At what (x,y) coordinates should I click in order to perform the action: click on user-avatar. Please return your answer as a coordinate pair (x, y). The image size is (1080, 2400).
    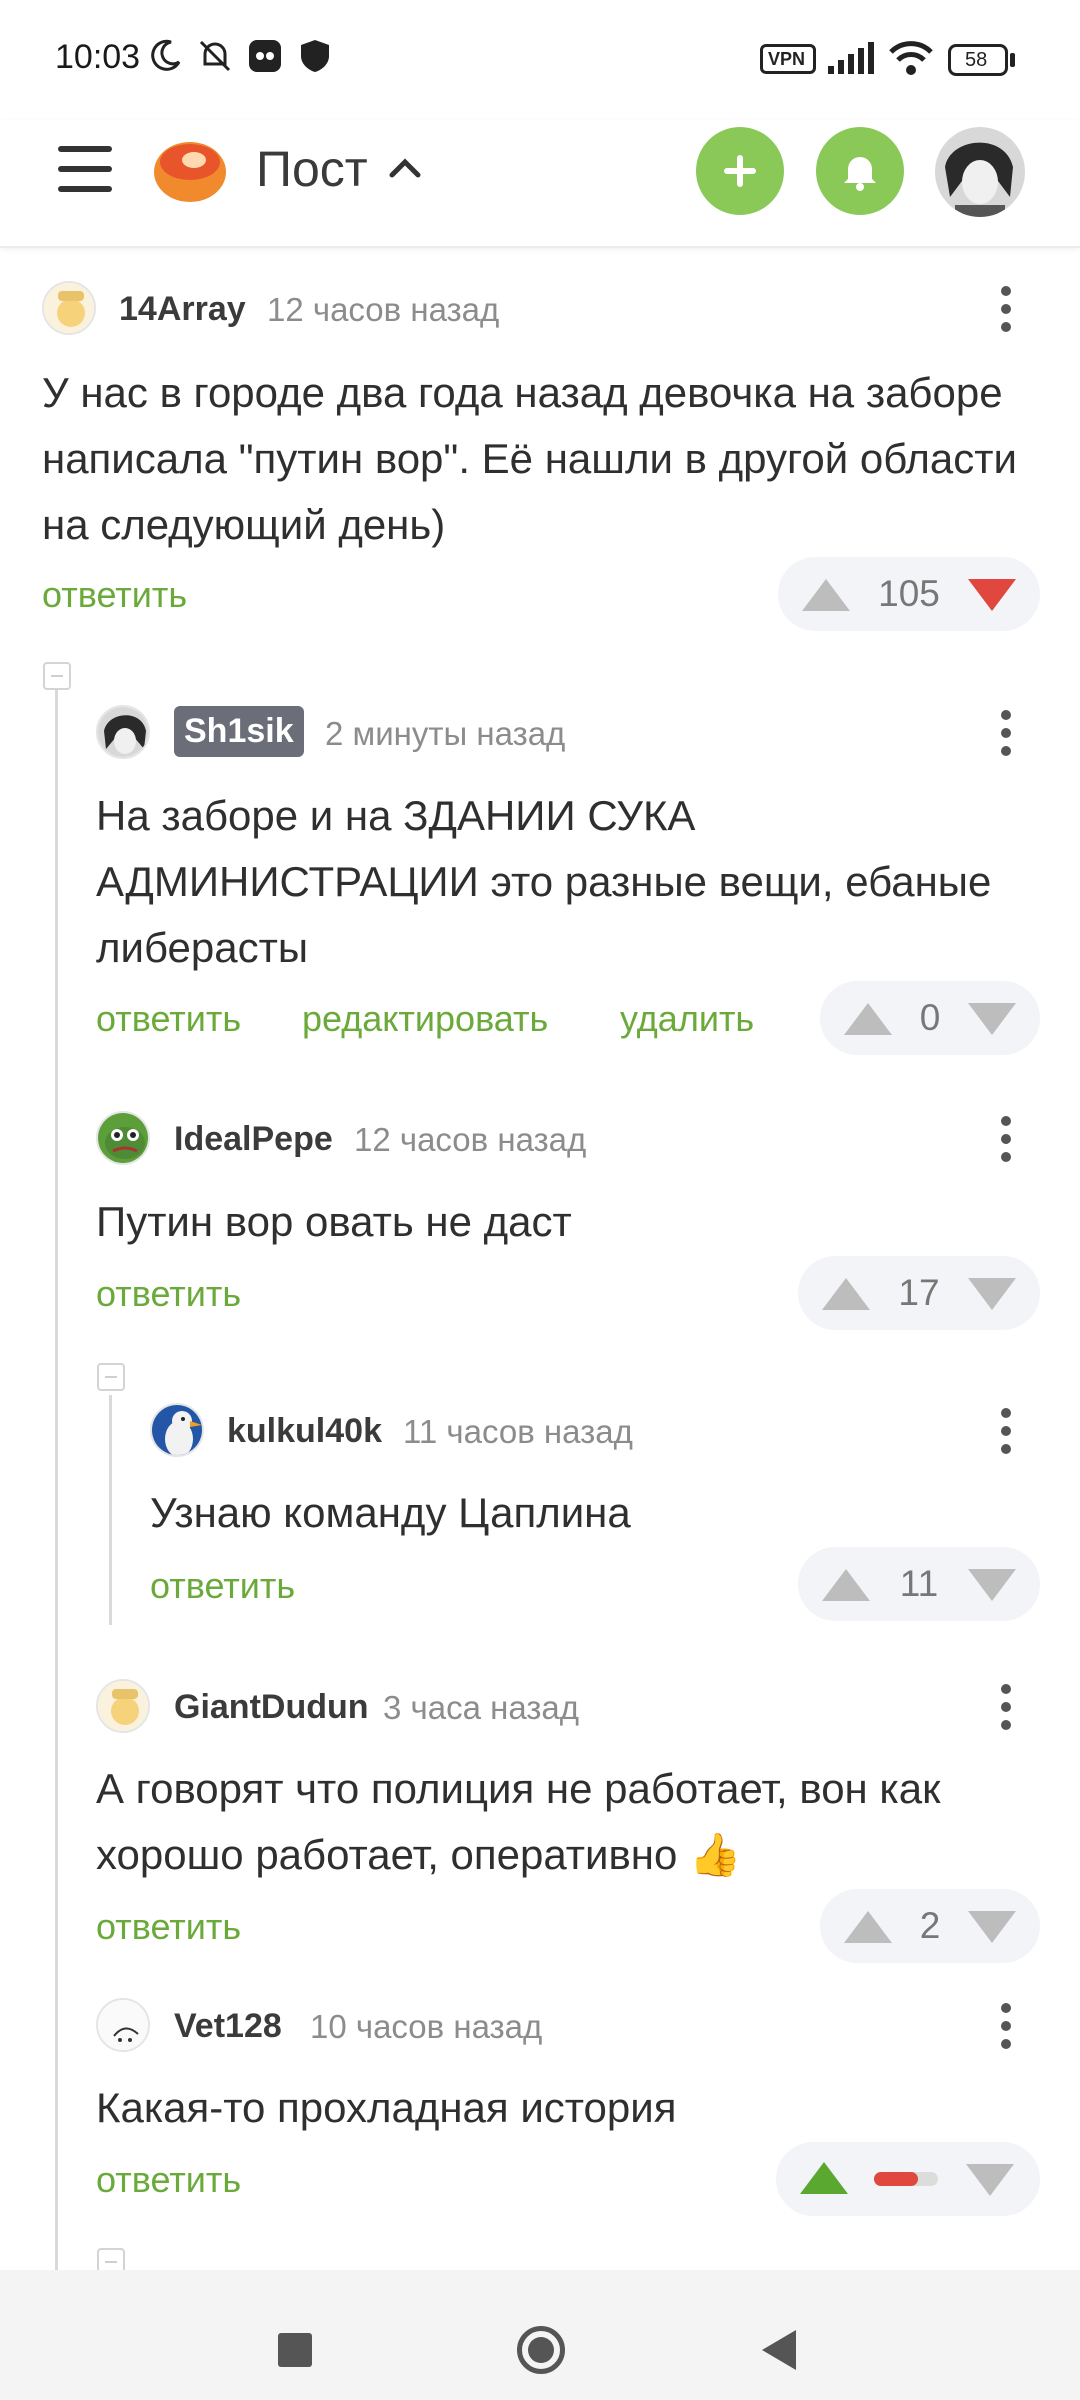
    Looking at the image, I should click on (980, 172).